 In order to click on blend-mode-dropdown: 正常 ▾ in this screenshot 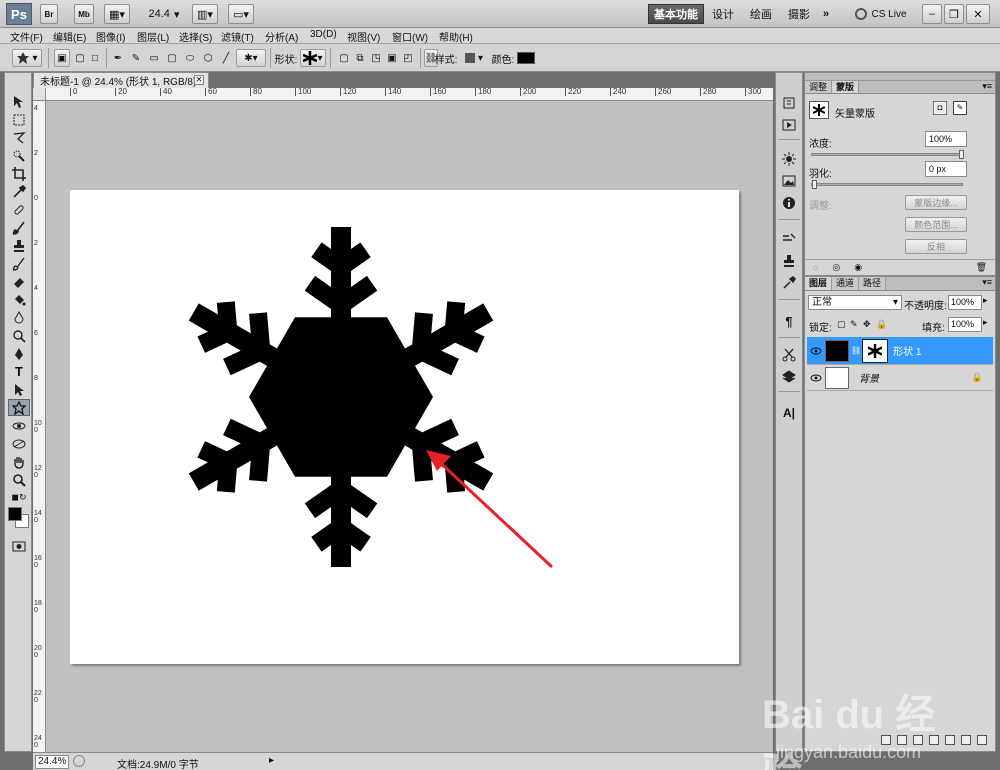, I will do `click(855, 302)`.